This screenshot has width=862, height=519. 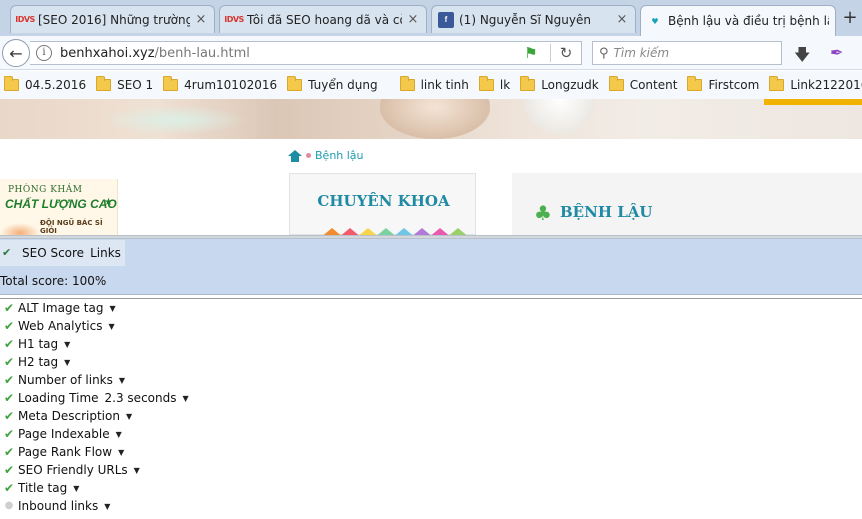 I want to click on download-icon: 🡇, so click(x=802, y=57).